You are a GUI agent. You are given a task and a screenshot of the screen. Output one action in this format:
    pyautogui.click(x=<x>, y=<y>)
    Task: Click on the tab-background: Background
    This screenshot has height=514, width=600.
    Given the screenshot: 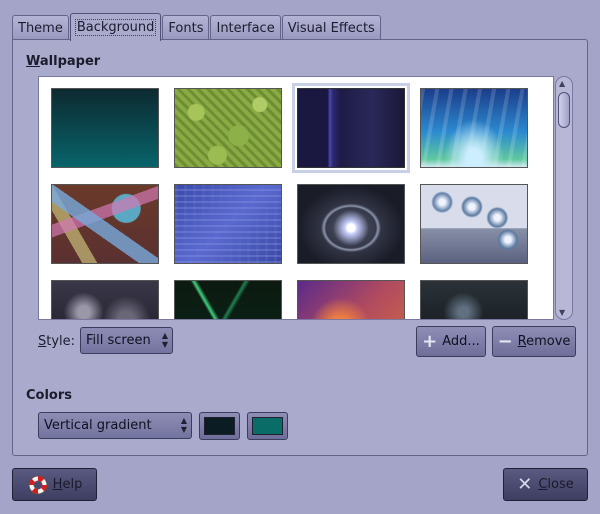 What is the action you would take?
    pyautogui.click(x=115, y=27)
    